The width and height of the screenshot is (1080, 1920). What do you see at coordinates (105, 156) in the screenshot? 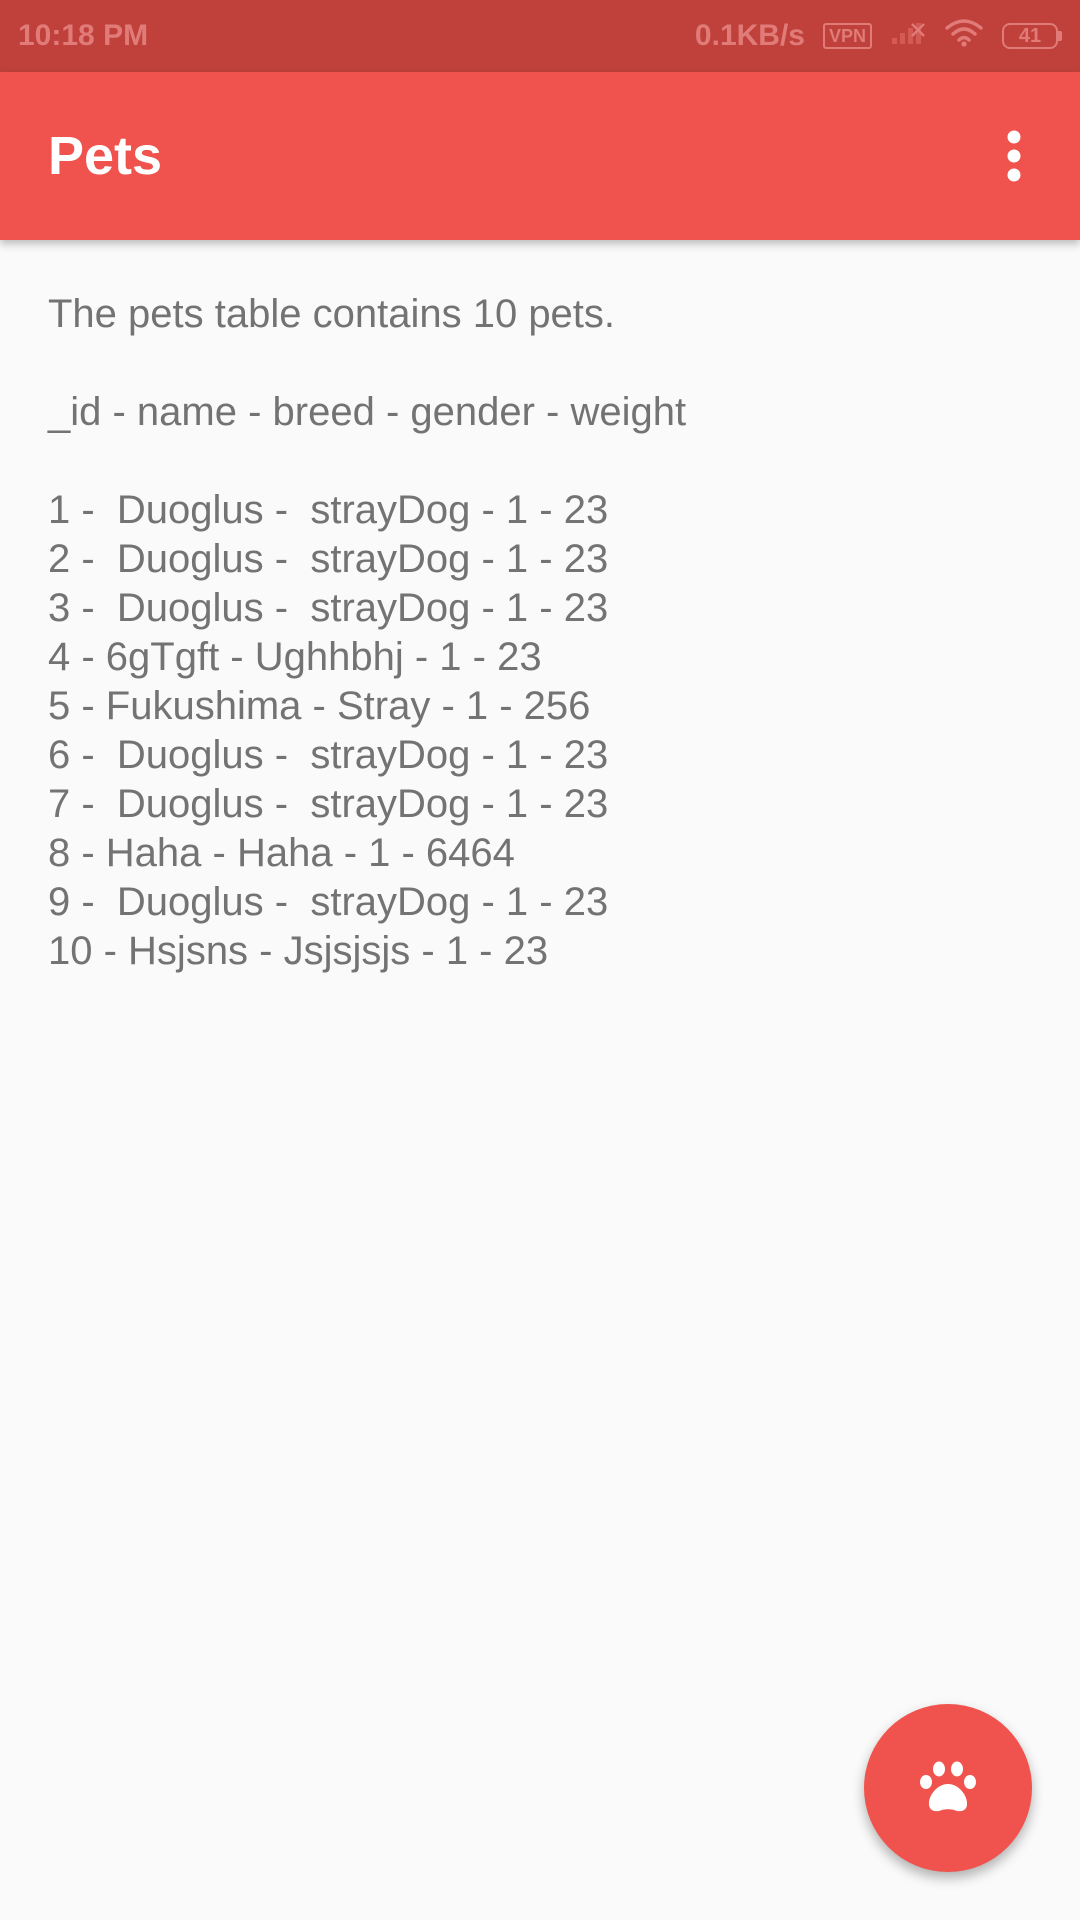
I see `app-title: Pets` at bounding box center [105, 156].